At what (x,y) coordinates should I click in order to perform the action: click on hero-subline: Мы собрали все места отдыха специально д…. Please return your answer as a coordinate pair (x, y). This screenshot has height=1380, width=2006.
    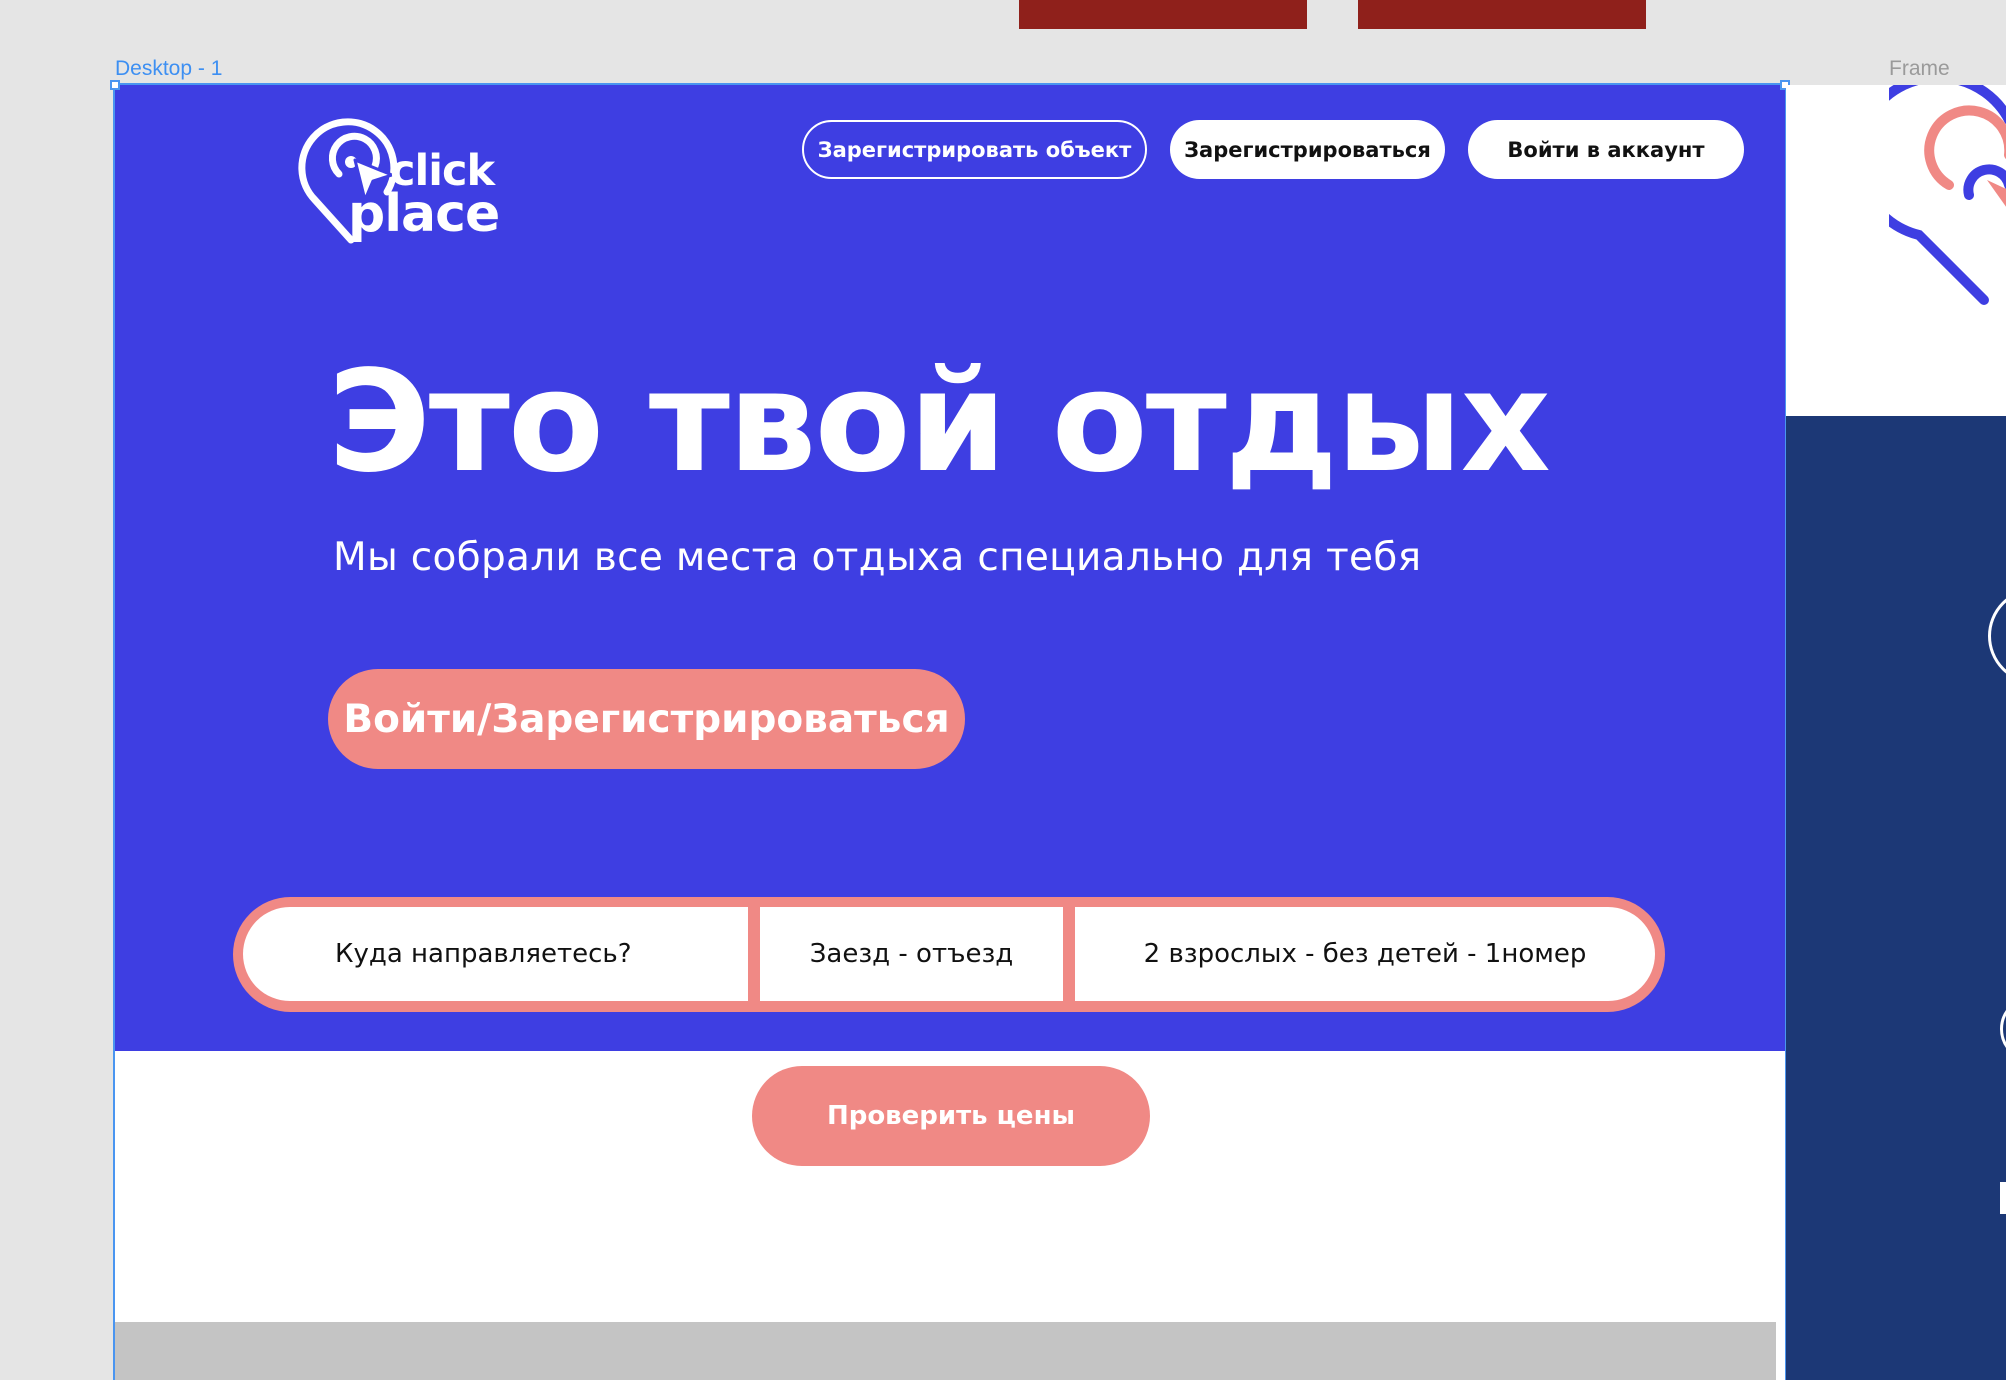
    Looking at the image, I should click on (877, 557).